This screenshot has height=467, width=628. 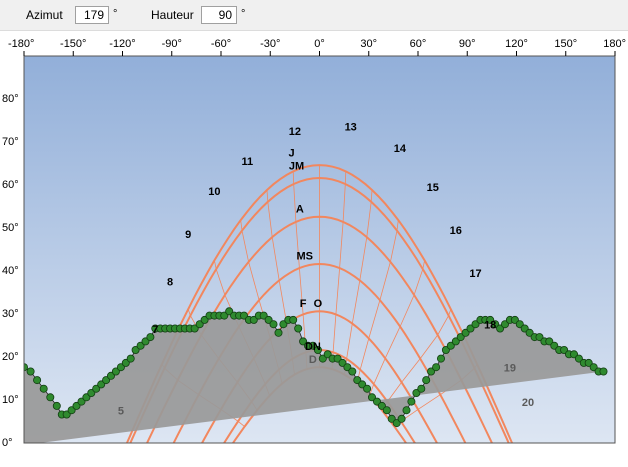 I want to click on hour-label: 12, so click(x=295, y=132).